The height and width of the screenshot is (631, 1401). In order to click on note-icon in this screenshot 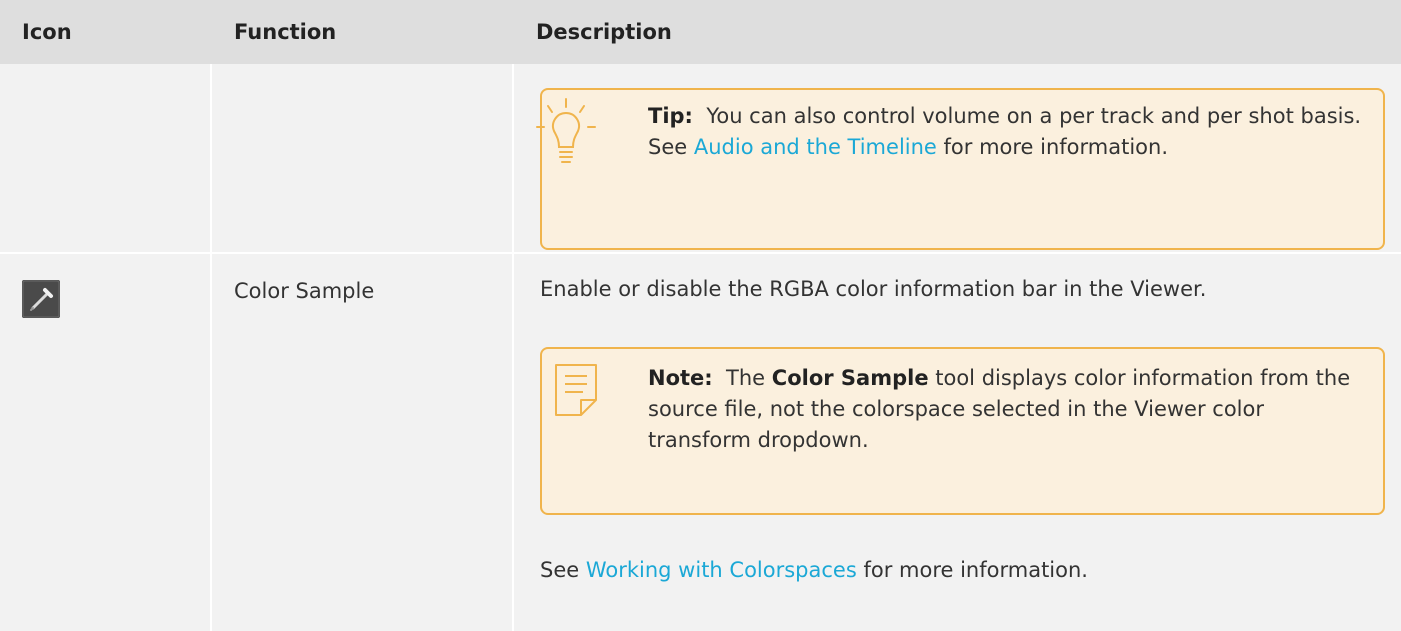, I will do `click(576, 394)`.